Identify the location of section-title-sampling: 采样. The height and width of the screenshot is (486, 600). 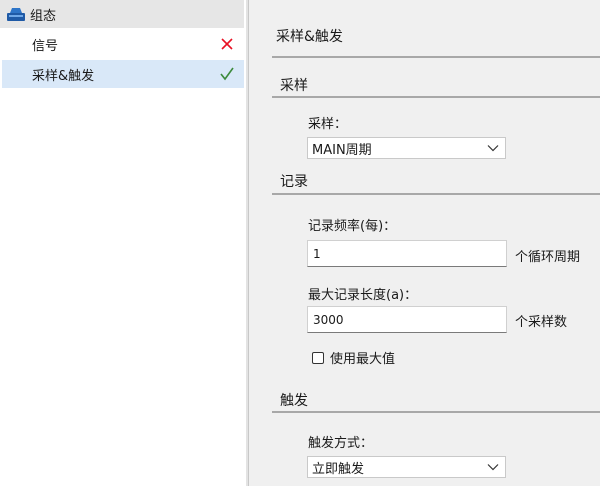
(294, 86).